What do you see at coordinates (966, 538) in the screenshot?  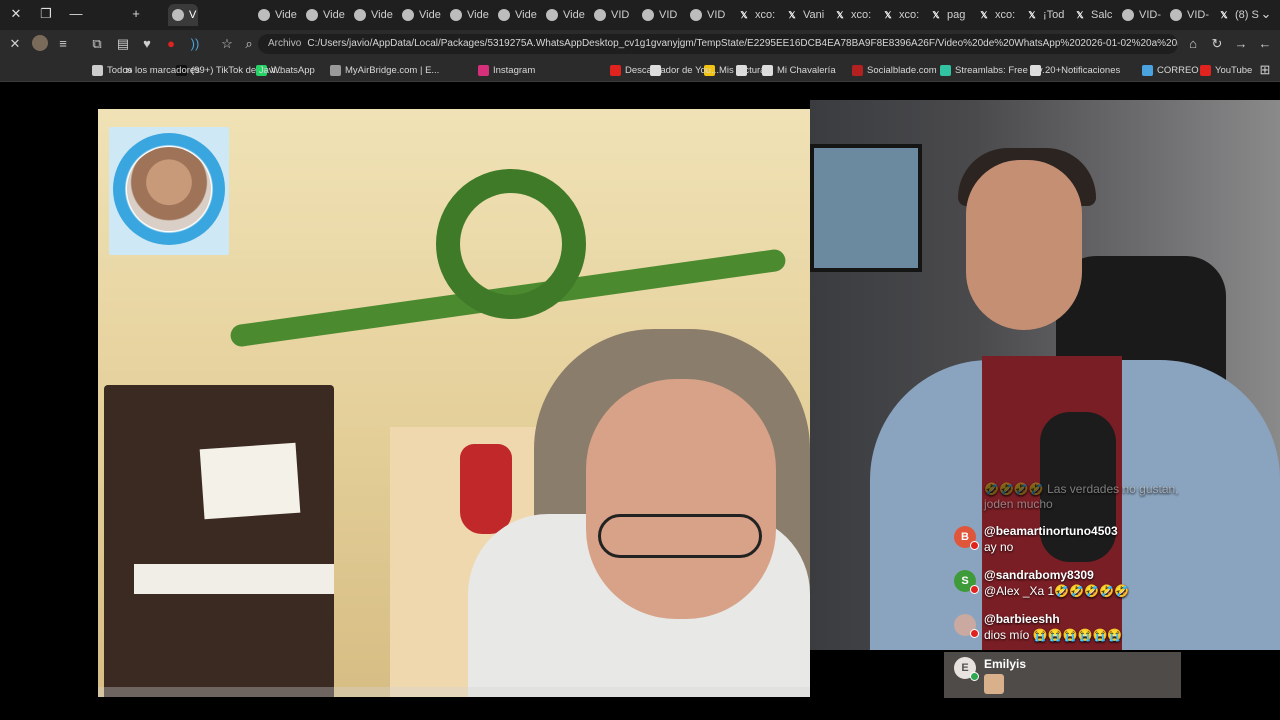 I see `chat-avatar: B` at bounding box center [966, 538].